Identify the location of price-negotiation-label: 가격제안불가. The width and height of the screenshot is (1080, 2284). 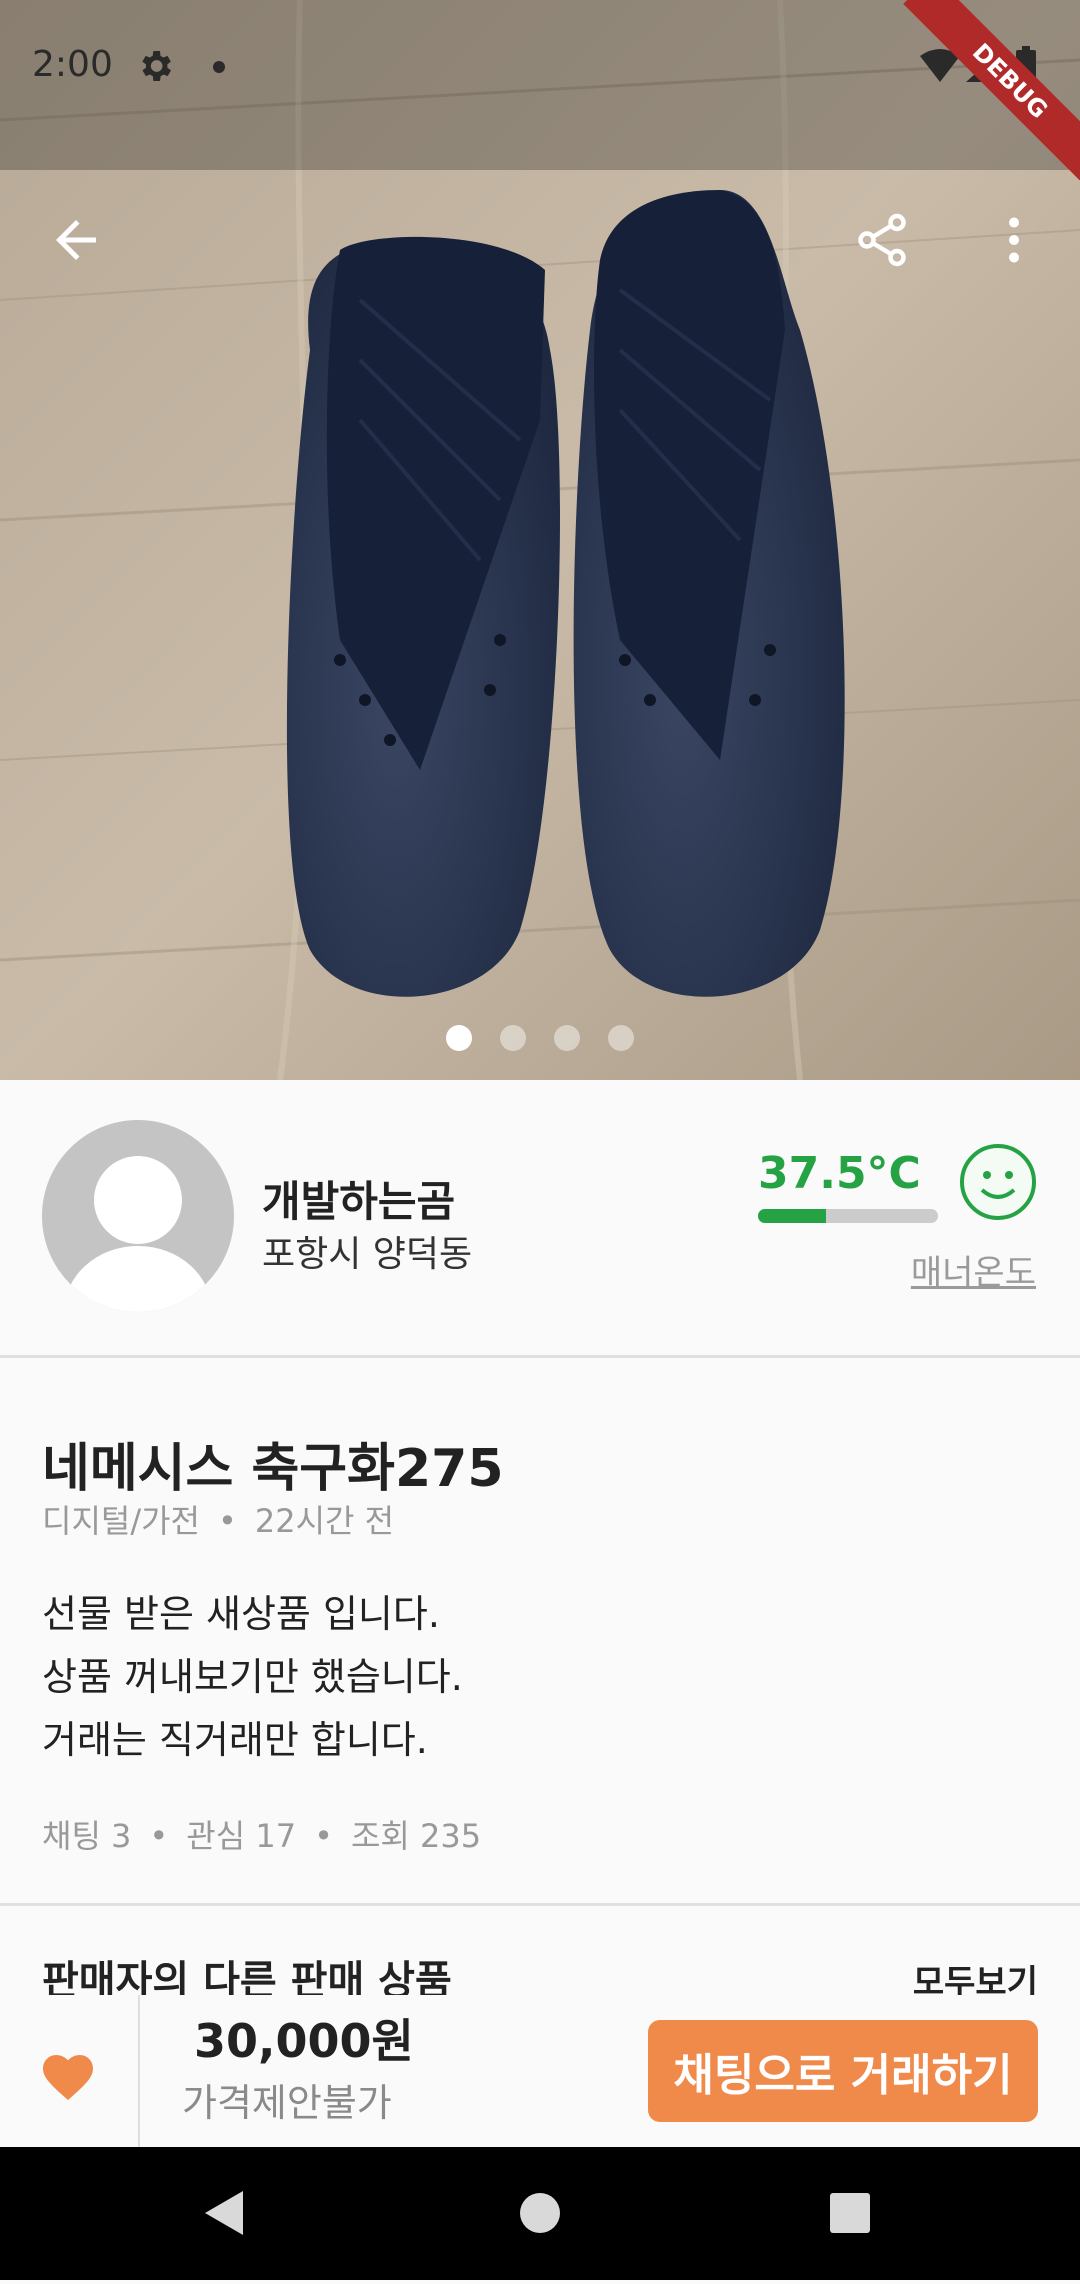
(287, 2103).